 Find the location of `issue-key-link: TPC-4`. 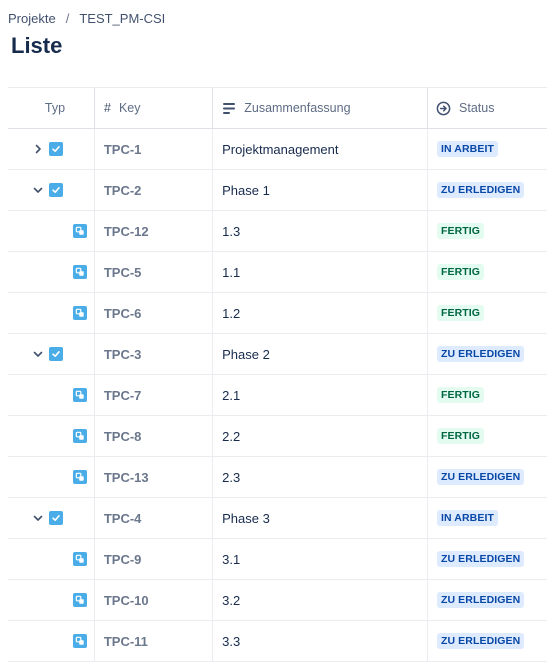

issue-key-link: TPC-4 is located at coordinates (154, 518).